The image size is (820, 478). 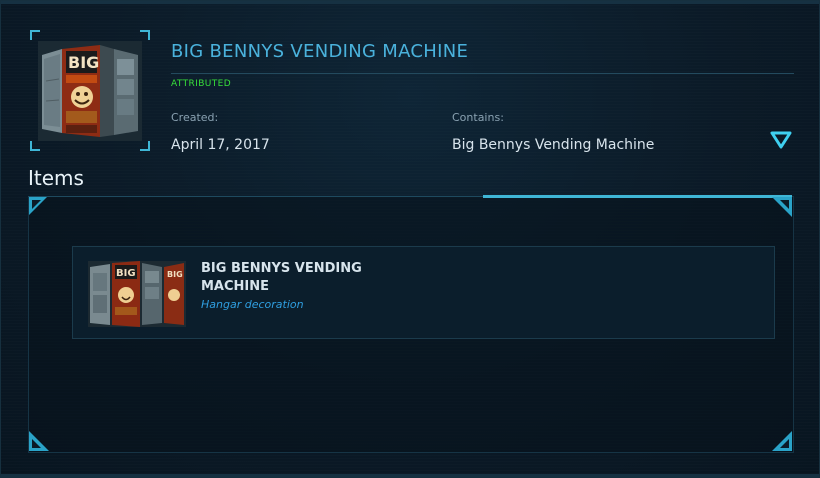 What do you see at coordinates (252, 304) in the screenshot?
I see `item-type: Hangar decoration` at bounding box center [252, 304].